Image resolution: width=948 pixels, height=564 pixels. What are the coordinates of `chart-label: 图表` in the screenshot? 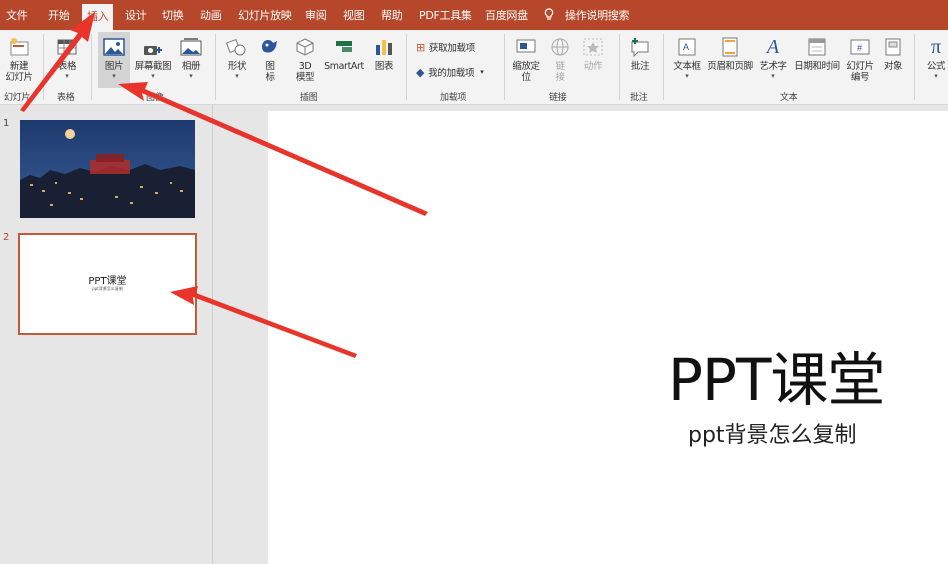 It's located at (384, 66).